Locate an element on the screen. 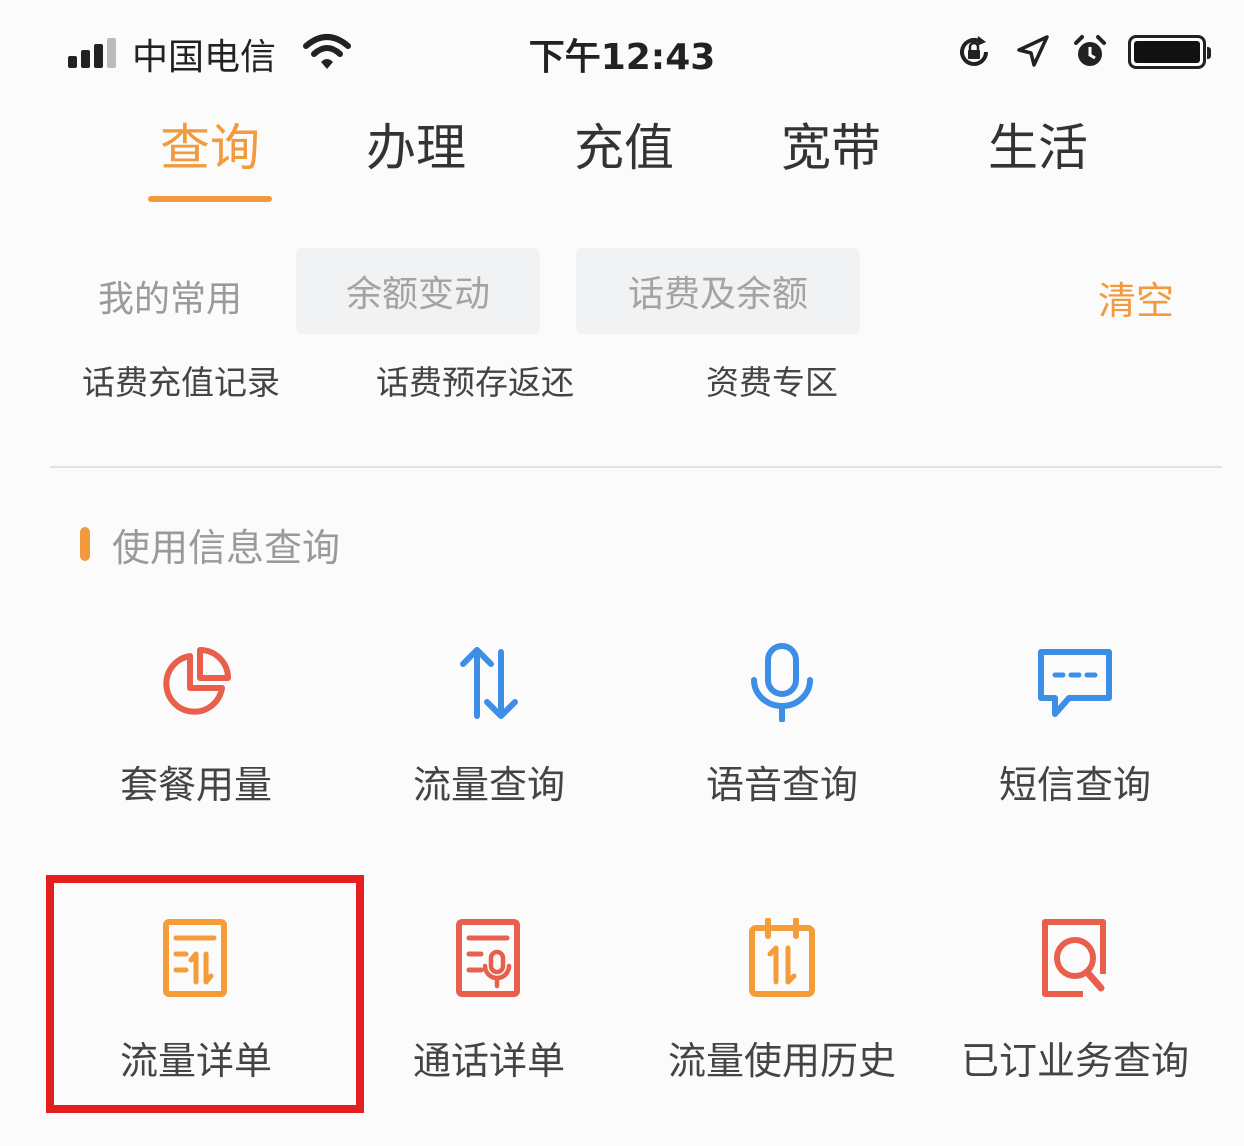 The height and width of the screenshot is (1146, 1244). favorite-item-tariff-zone: 资费专区 is located at coordinates (772, 380).